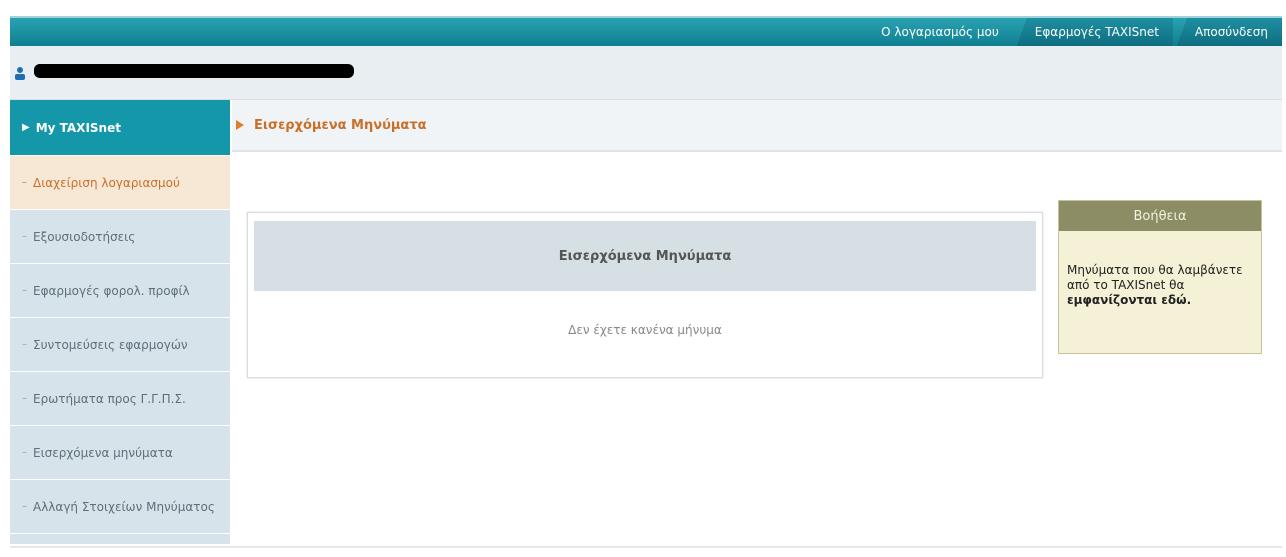 The image size is (1286, 557). Describe the element at coordinates (1229, 32) in the screenshot. I see `logout-tab: Αποσύνδεση` at that location.